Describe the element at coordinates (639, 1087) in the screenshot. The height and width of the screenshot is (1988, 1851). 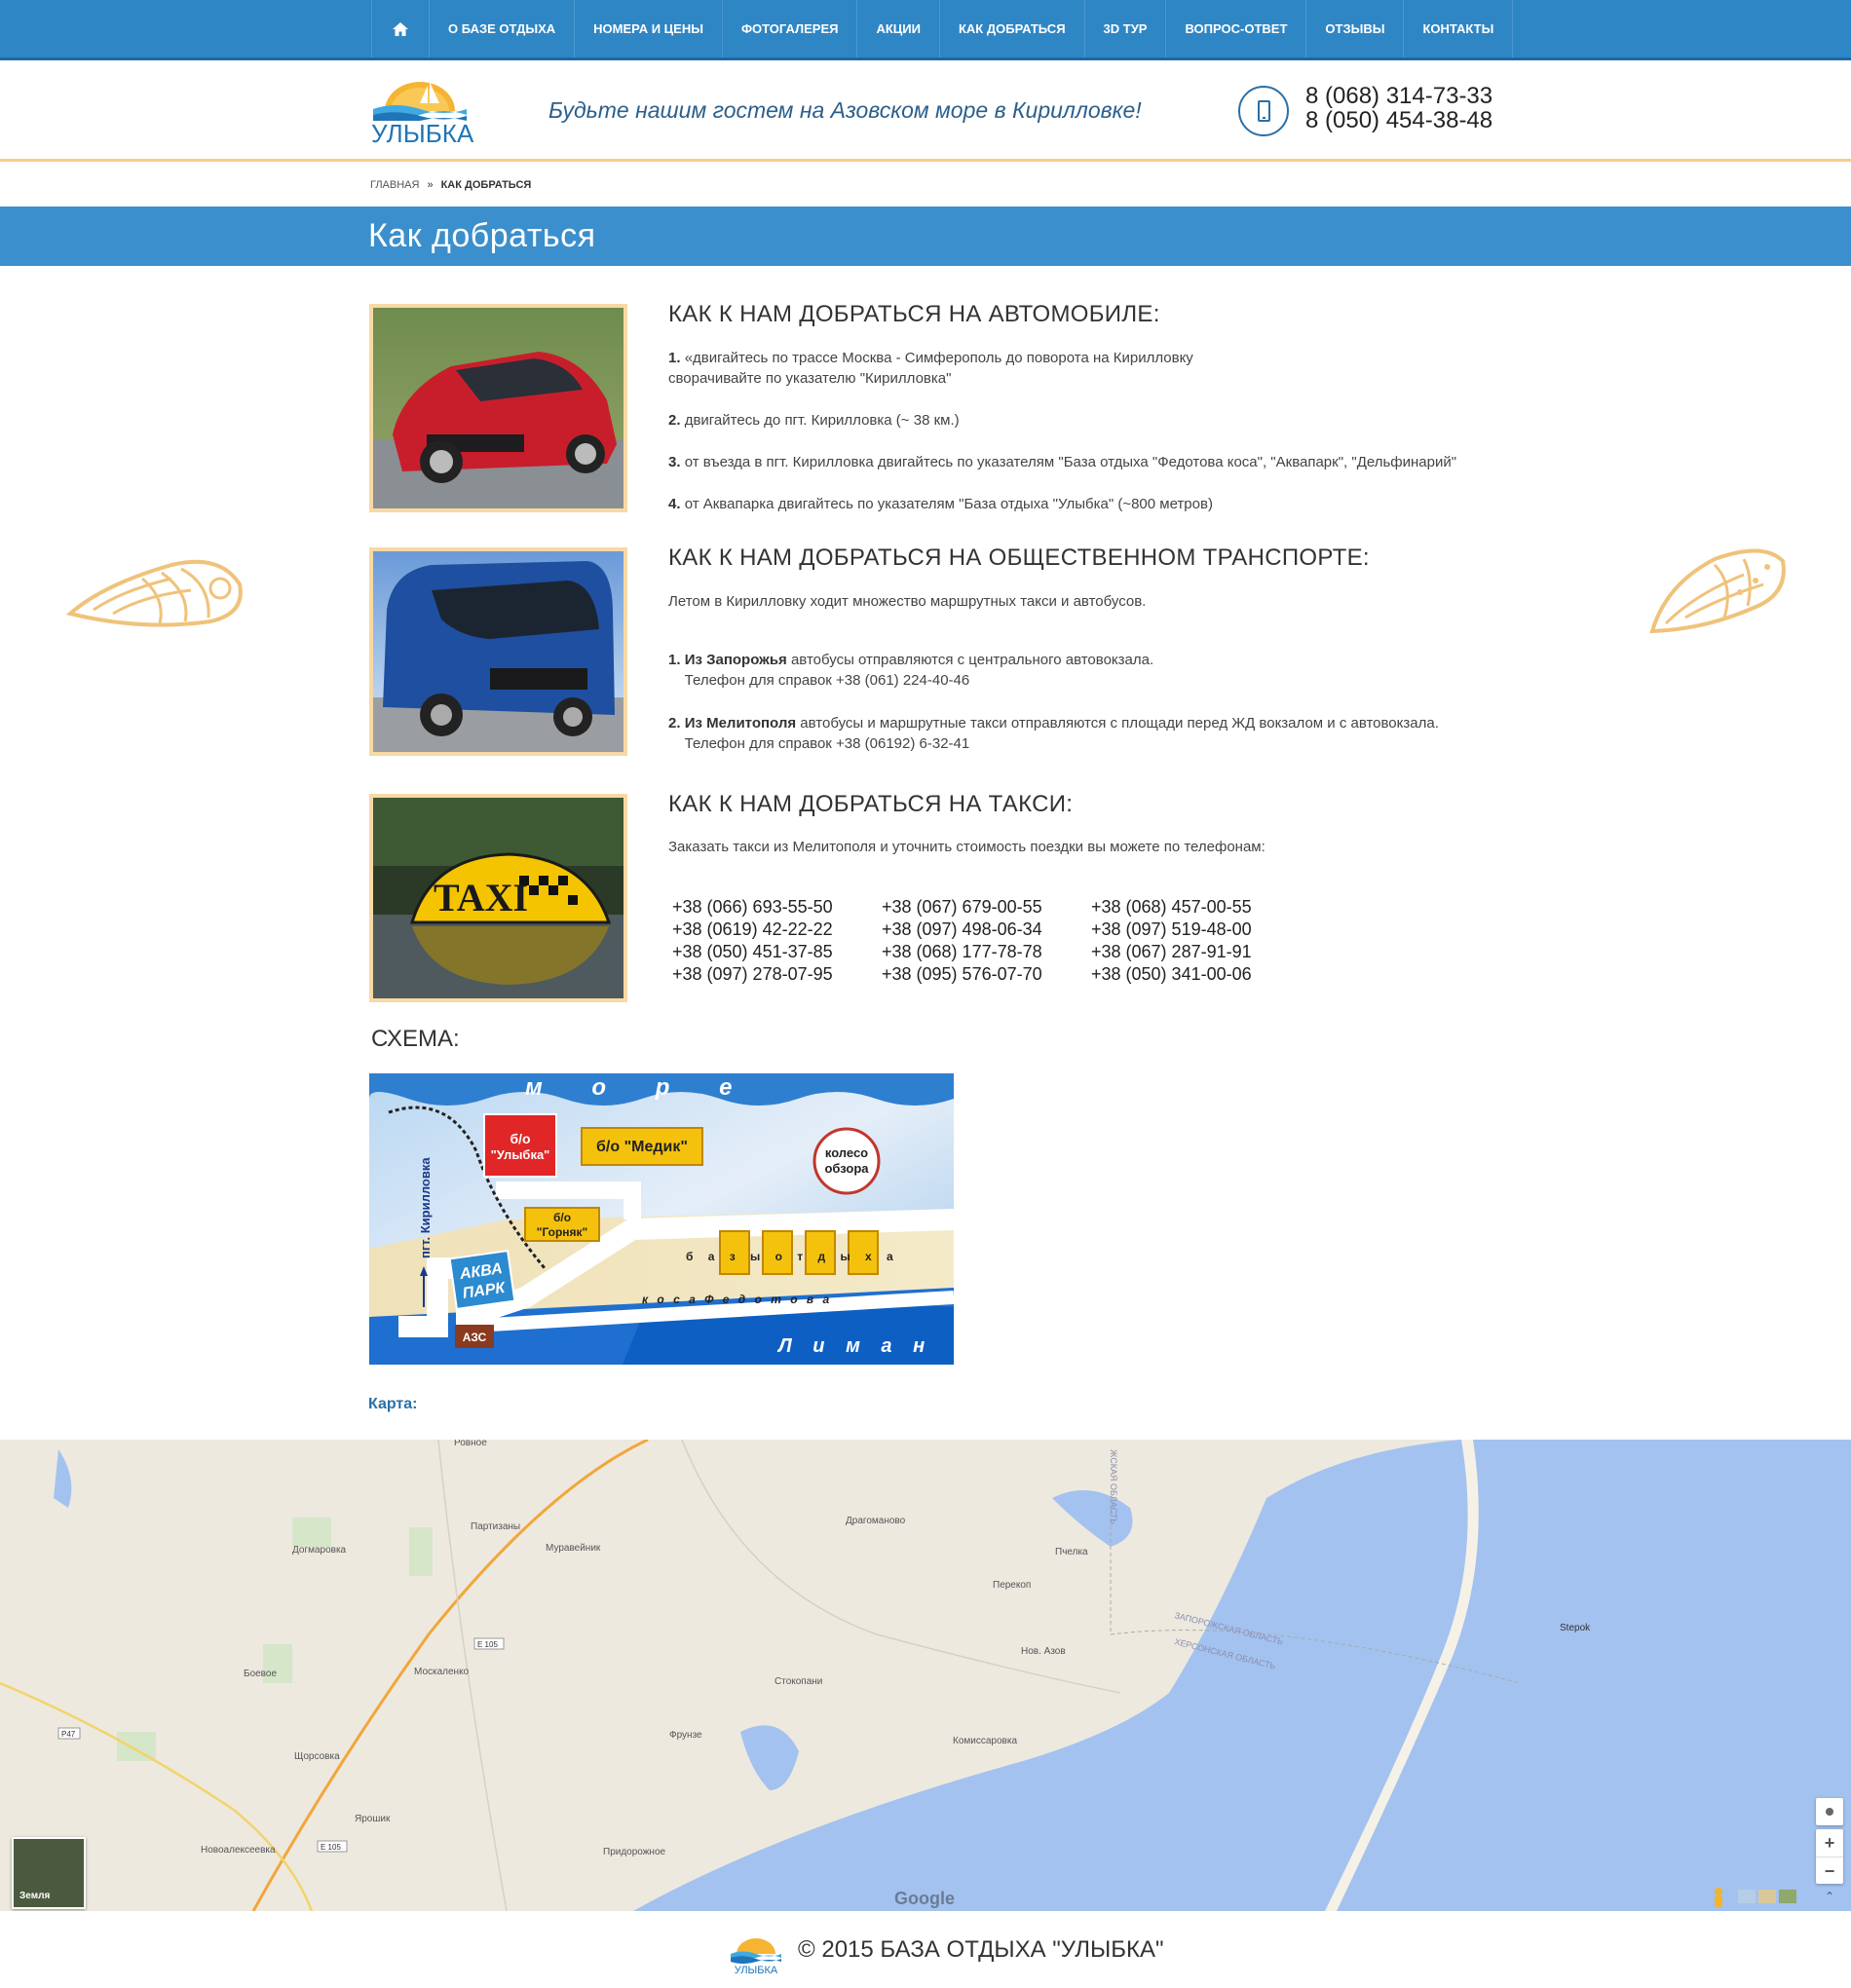
I see `scheme-sea-label: м о р е` at that location.